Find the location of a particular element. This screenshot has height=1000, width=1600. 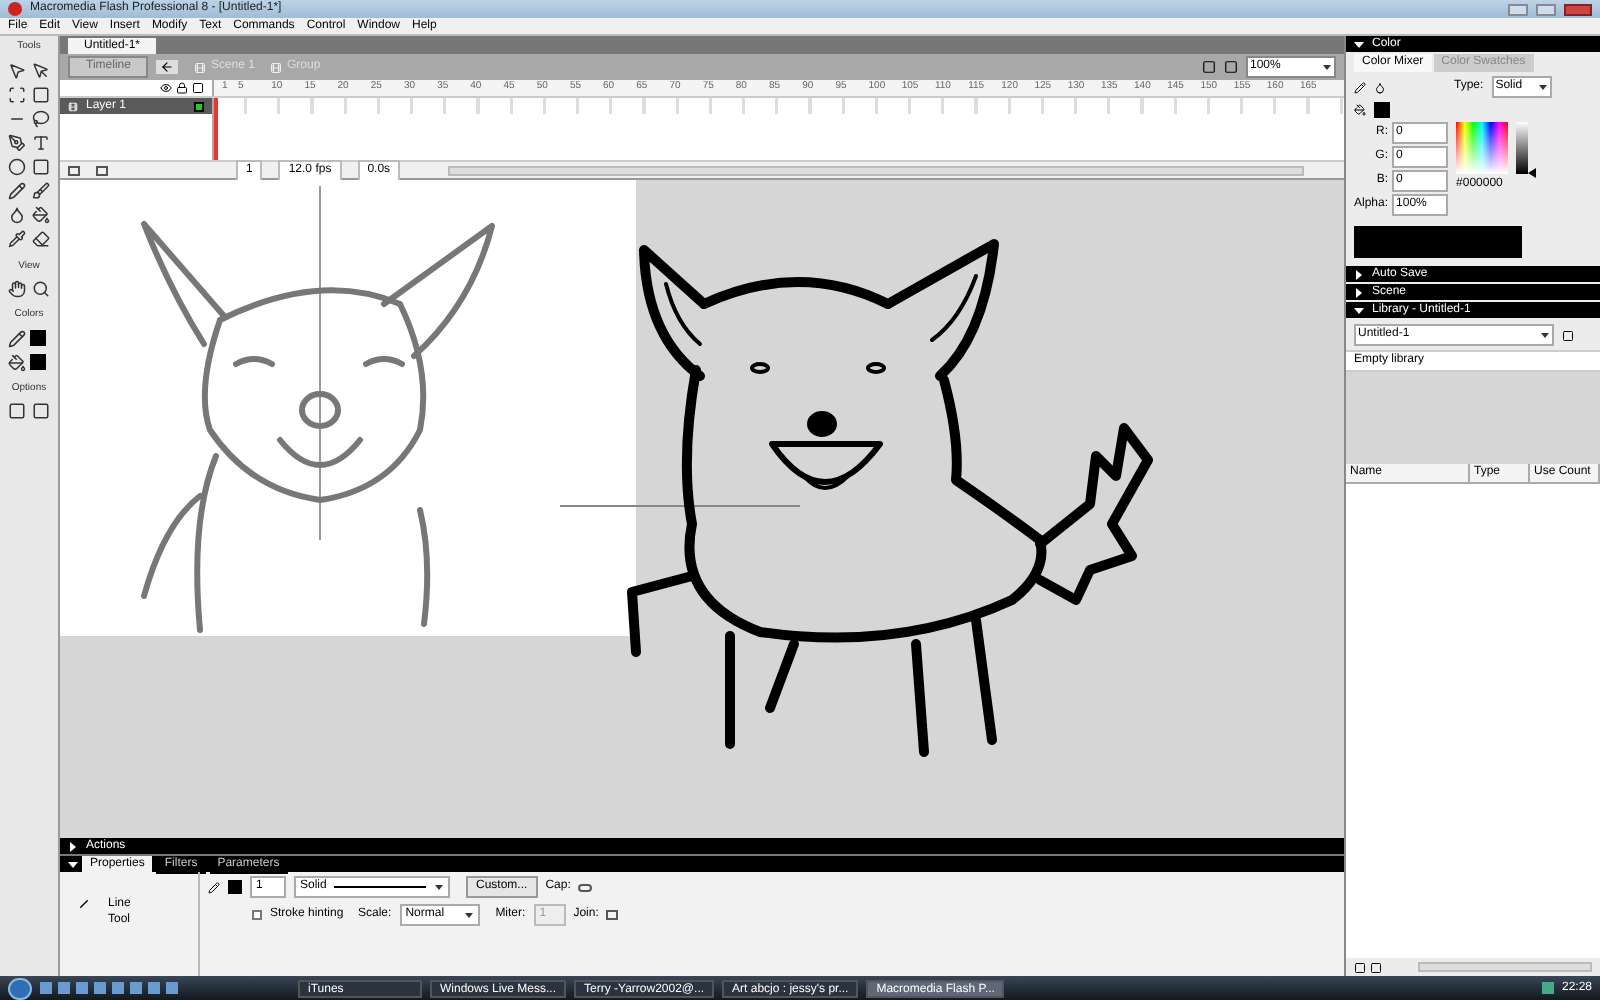

layer-color-swatch is located at coordinates (199, 106).